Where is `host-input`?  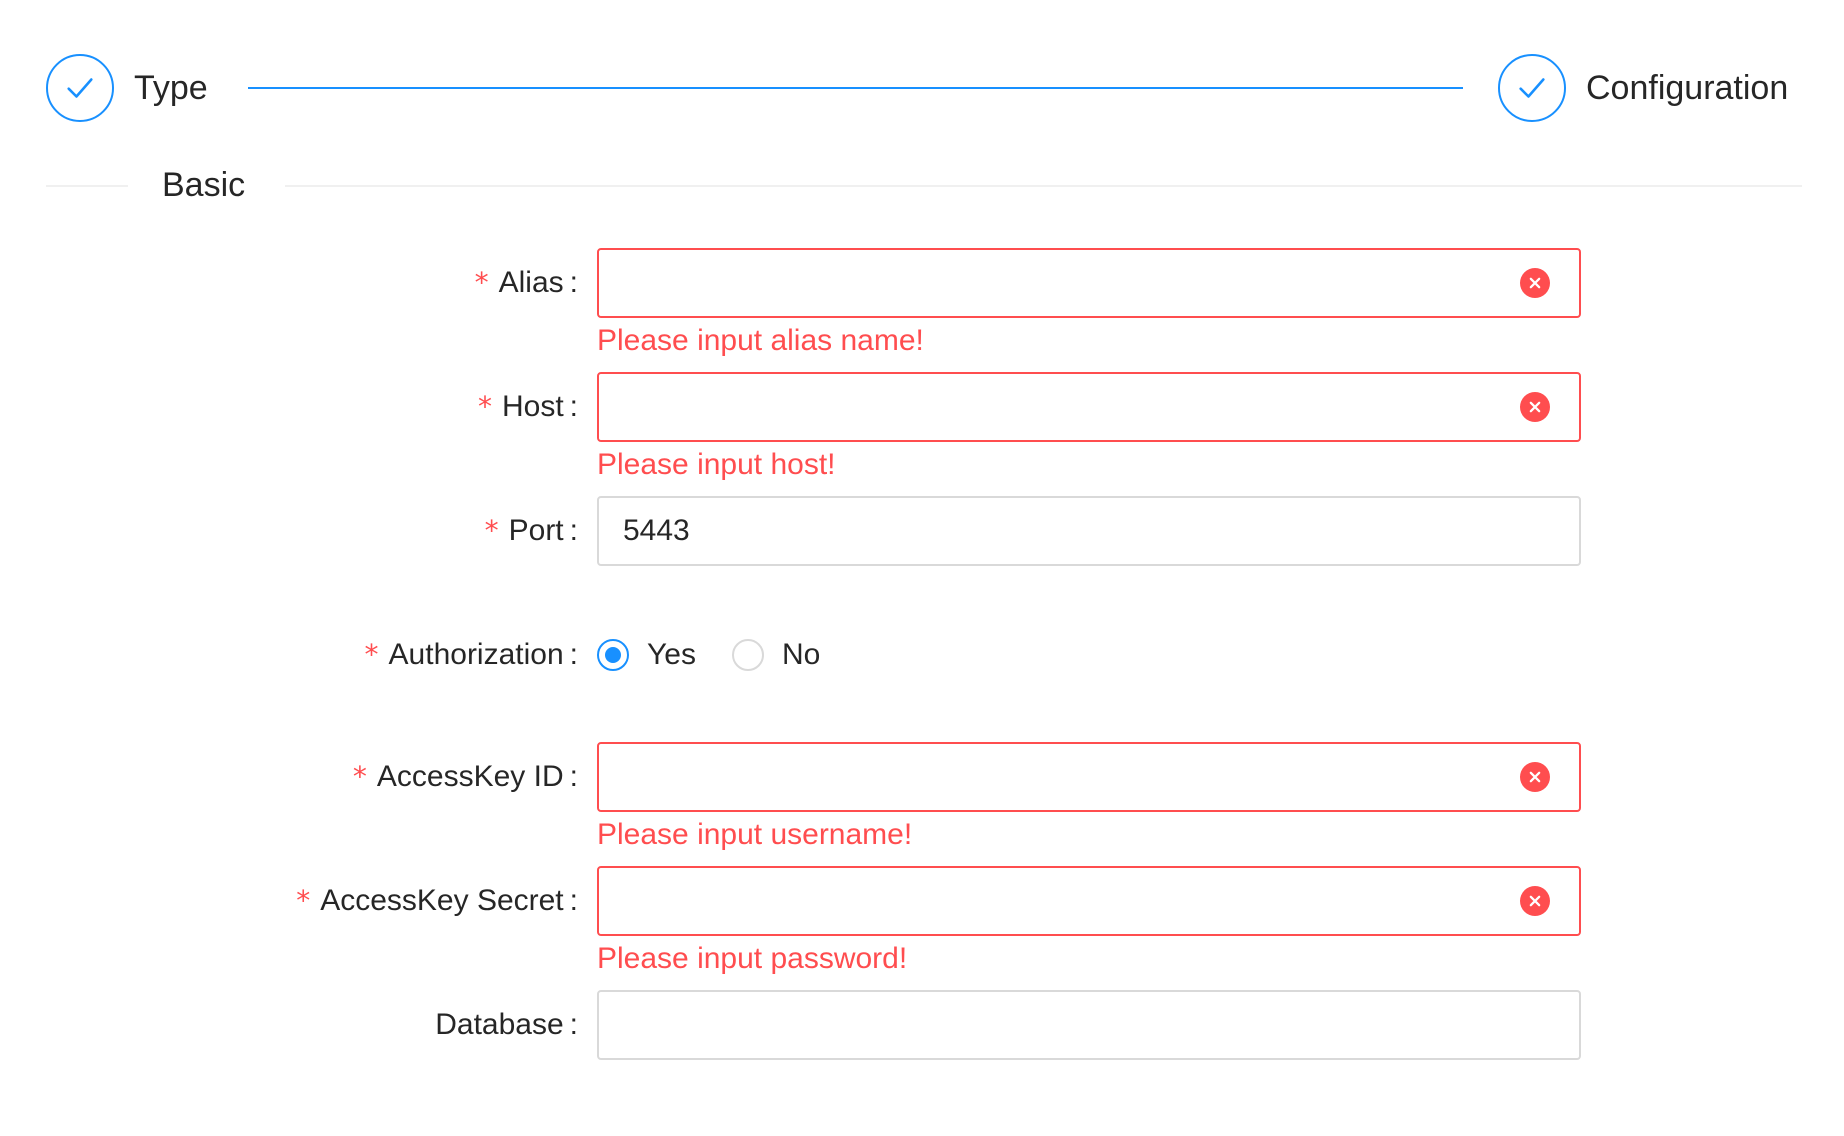
host-input is located at coordinates (1089, 407).